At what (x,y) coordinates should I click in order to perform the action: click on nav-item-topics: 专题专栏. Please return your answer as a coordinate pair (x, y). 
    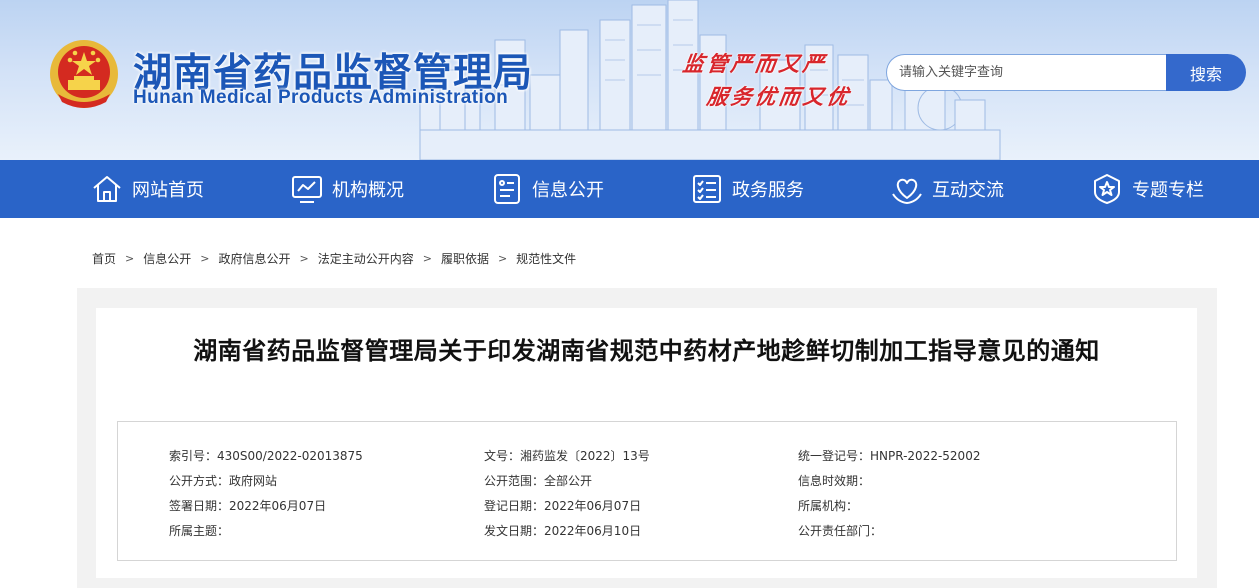
    Looking at the image, I should click on (1147, 189).